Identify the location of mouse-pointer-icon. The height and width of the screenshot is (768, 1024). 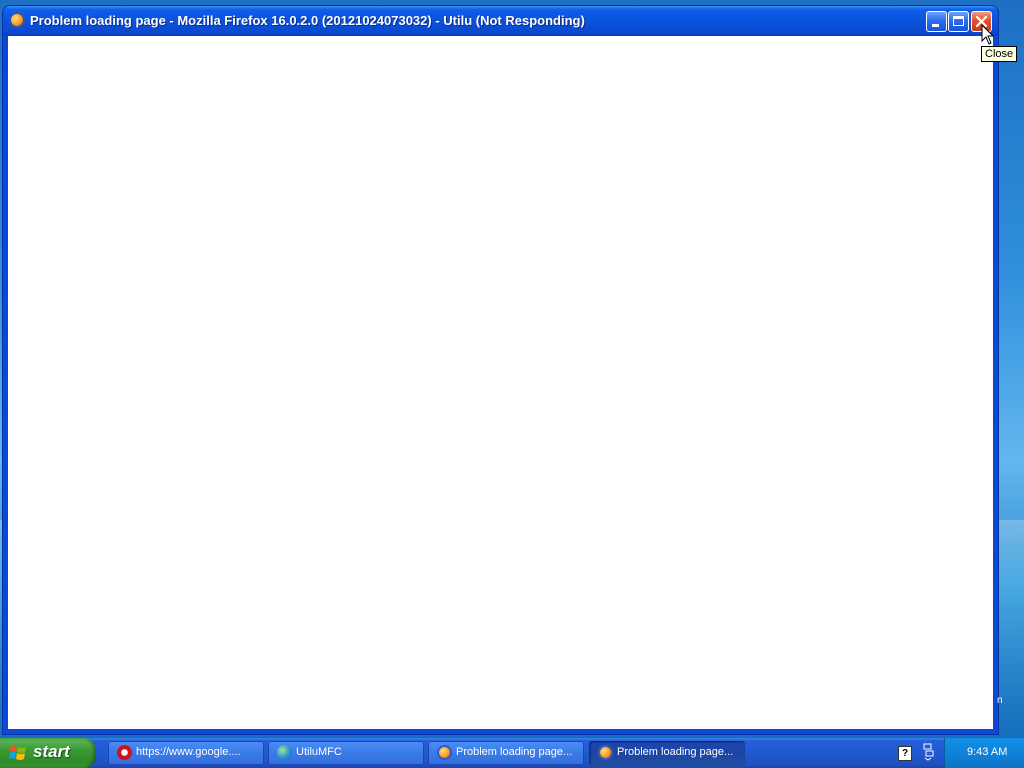
(988, 34).